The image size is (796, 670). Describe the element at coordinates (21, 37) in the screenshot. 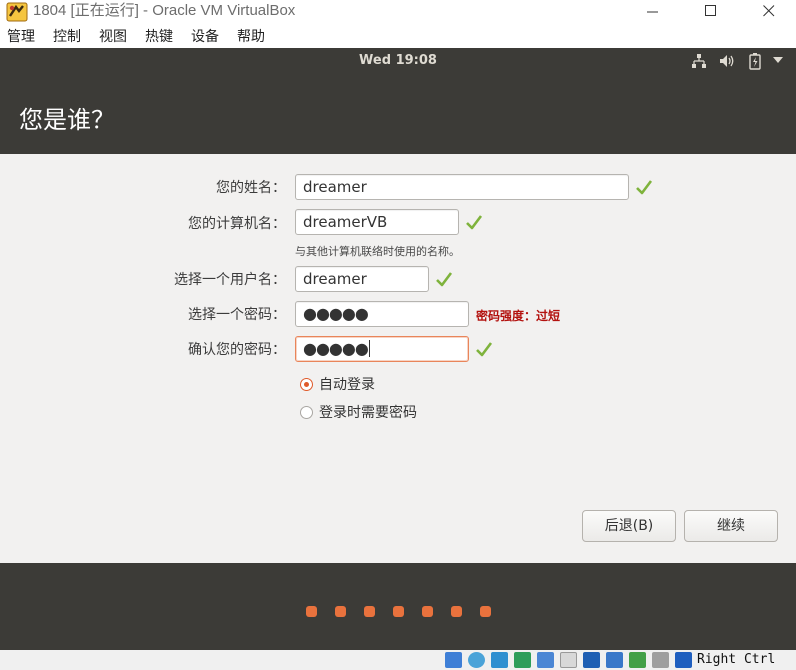

I see `menu-item-manage: 管理` at that location.